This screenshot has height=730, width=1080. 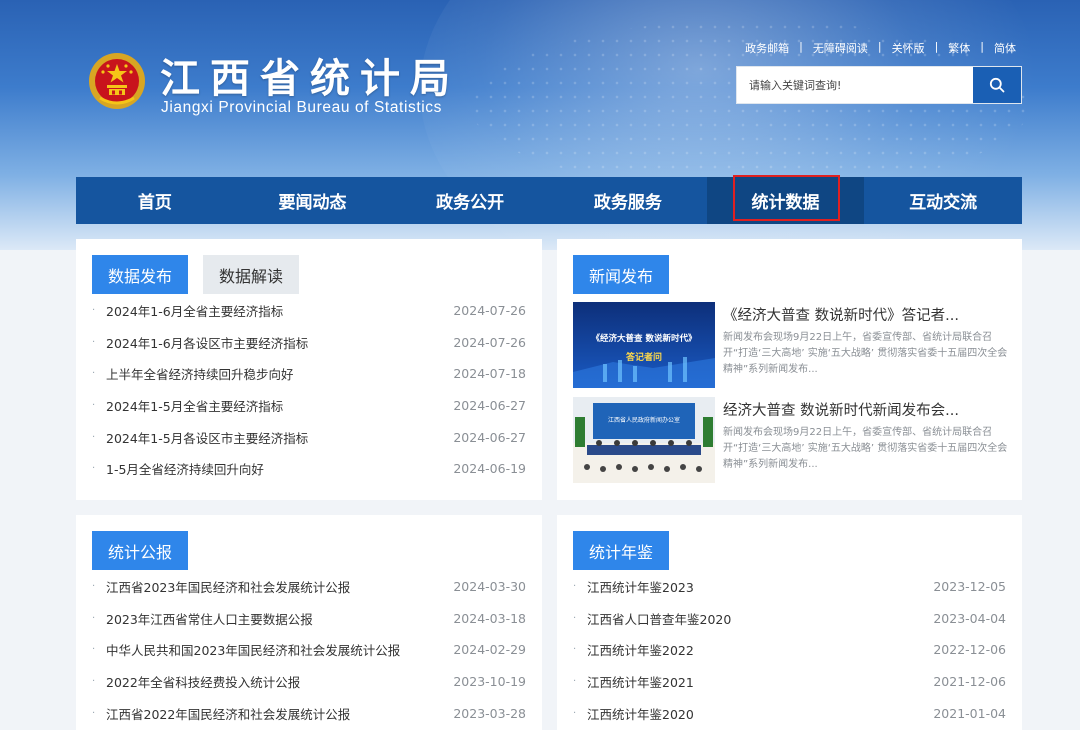 What do you see at coordinates (309, 374) in the screenshot?
I see `list-item: · 上半年全省经济持续回升稳步向好 2024-07-18` at bounding box center [309, 374].